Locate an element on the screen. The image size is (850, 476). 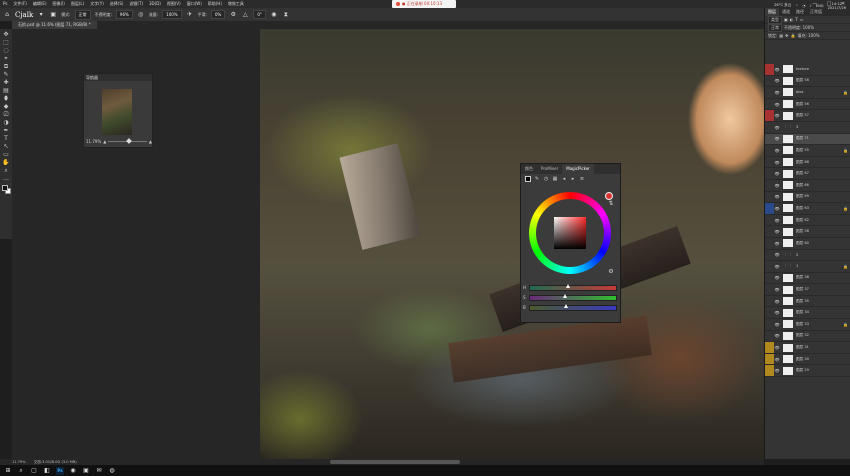
layer-name: 图层 66 is located at coordinates (802, 185).